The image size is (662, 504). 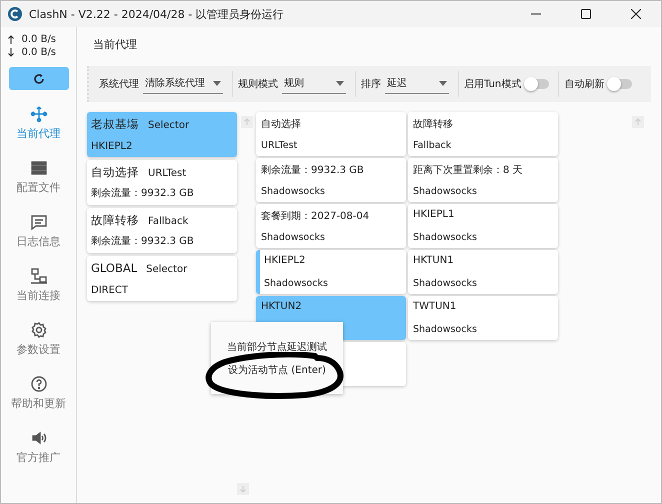 I want to click on node-name: HKTUN1, so click(x=434, y=260).